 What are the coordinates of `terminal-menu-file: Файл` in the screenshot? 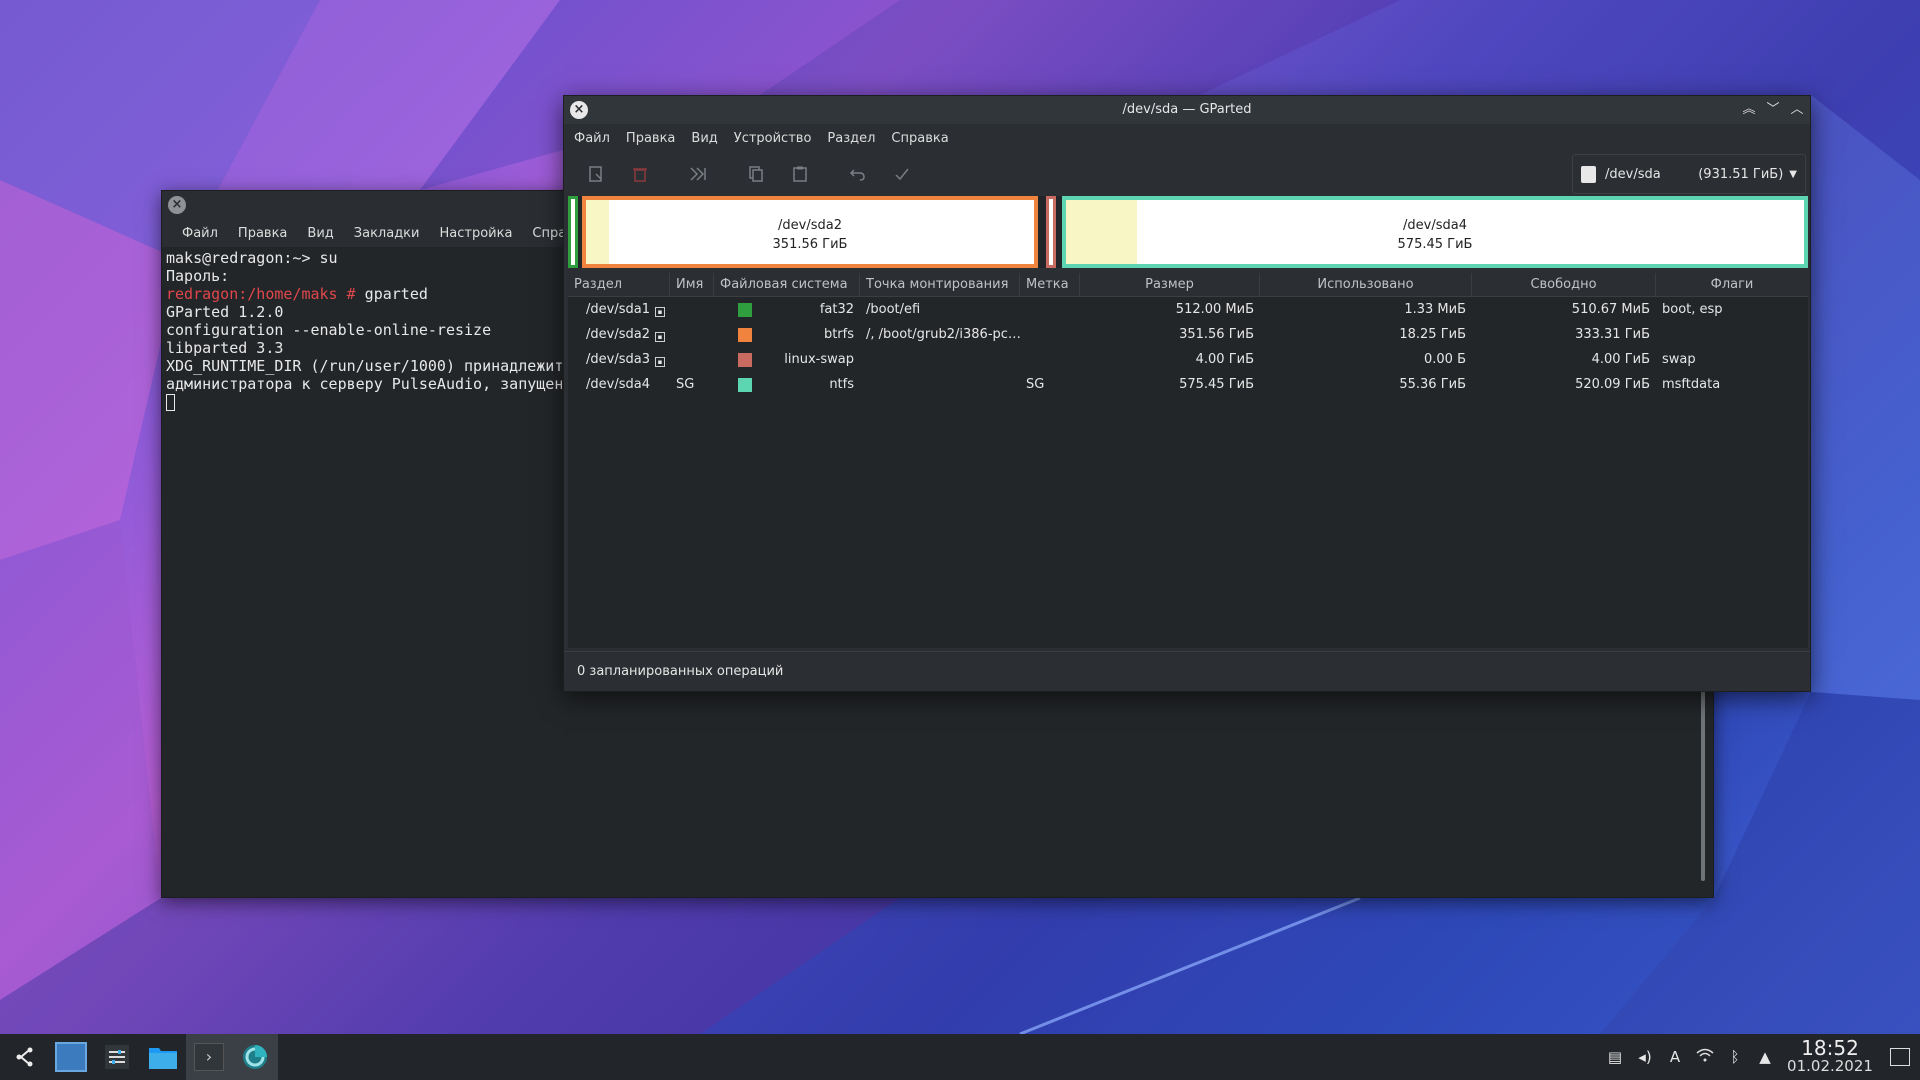 It's located at (200, 233).